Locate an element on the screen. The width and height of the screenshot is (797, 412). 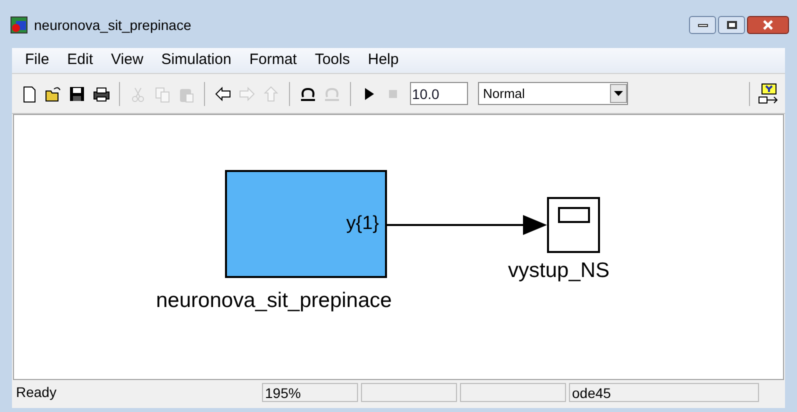
library-icon is located at coordinates (768, 93).